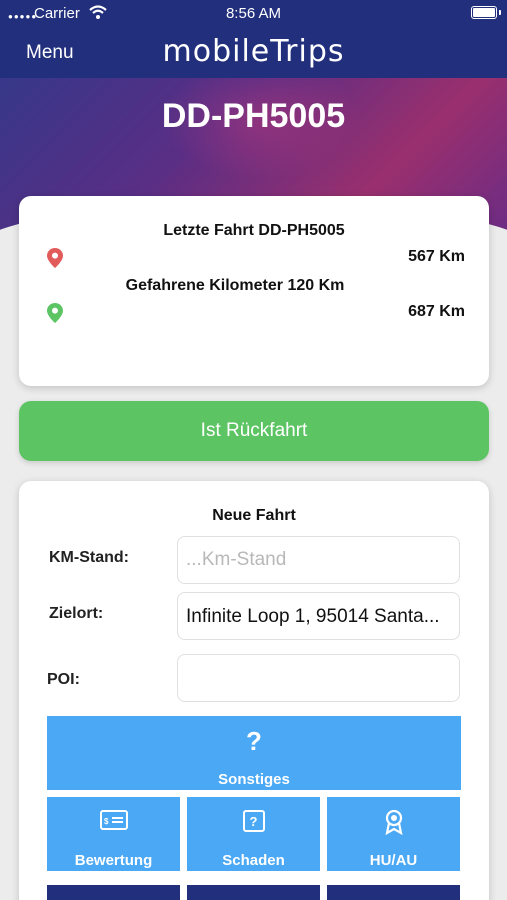 The height and width of the screenshot is (900, 507). Describe the element at coordinates (113, 860) in the screenshot. I see `rating-tile-label: Bewertung` at that location.